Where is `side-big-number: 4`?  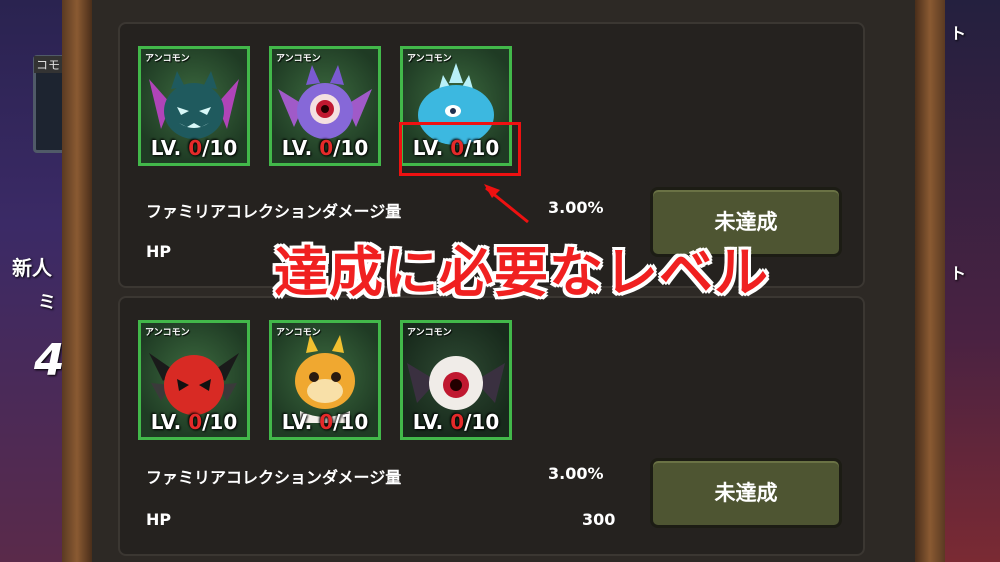 side-big-number: 4 is located at coordinates (49, 360).